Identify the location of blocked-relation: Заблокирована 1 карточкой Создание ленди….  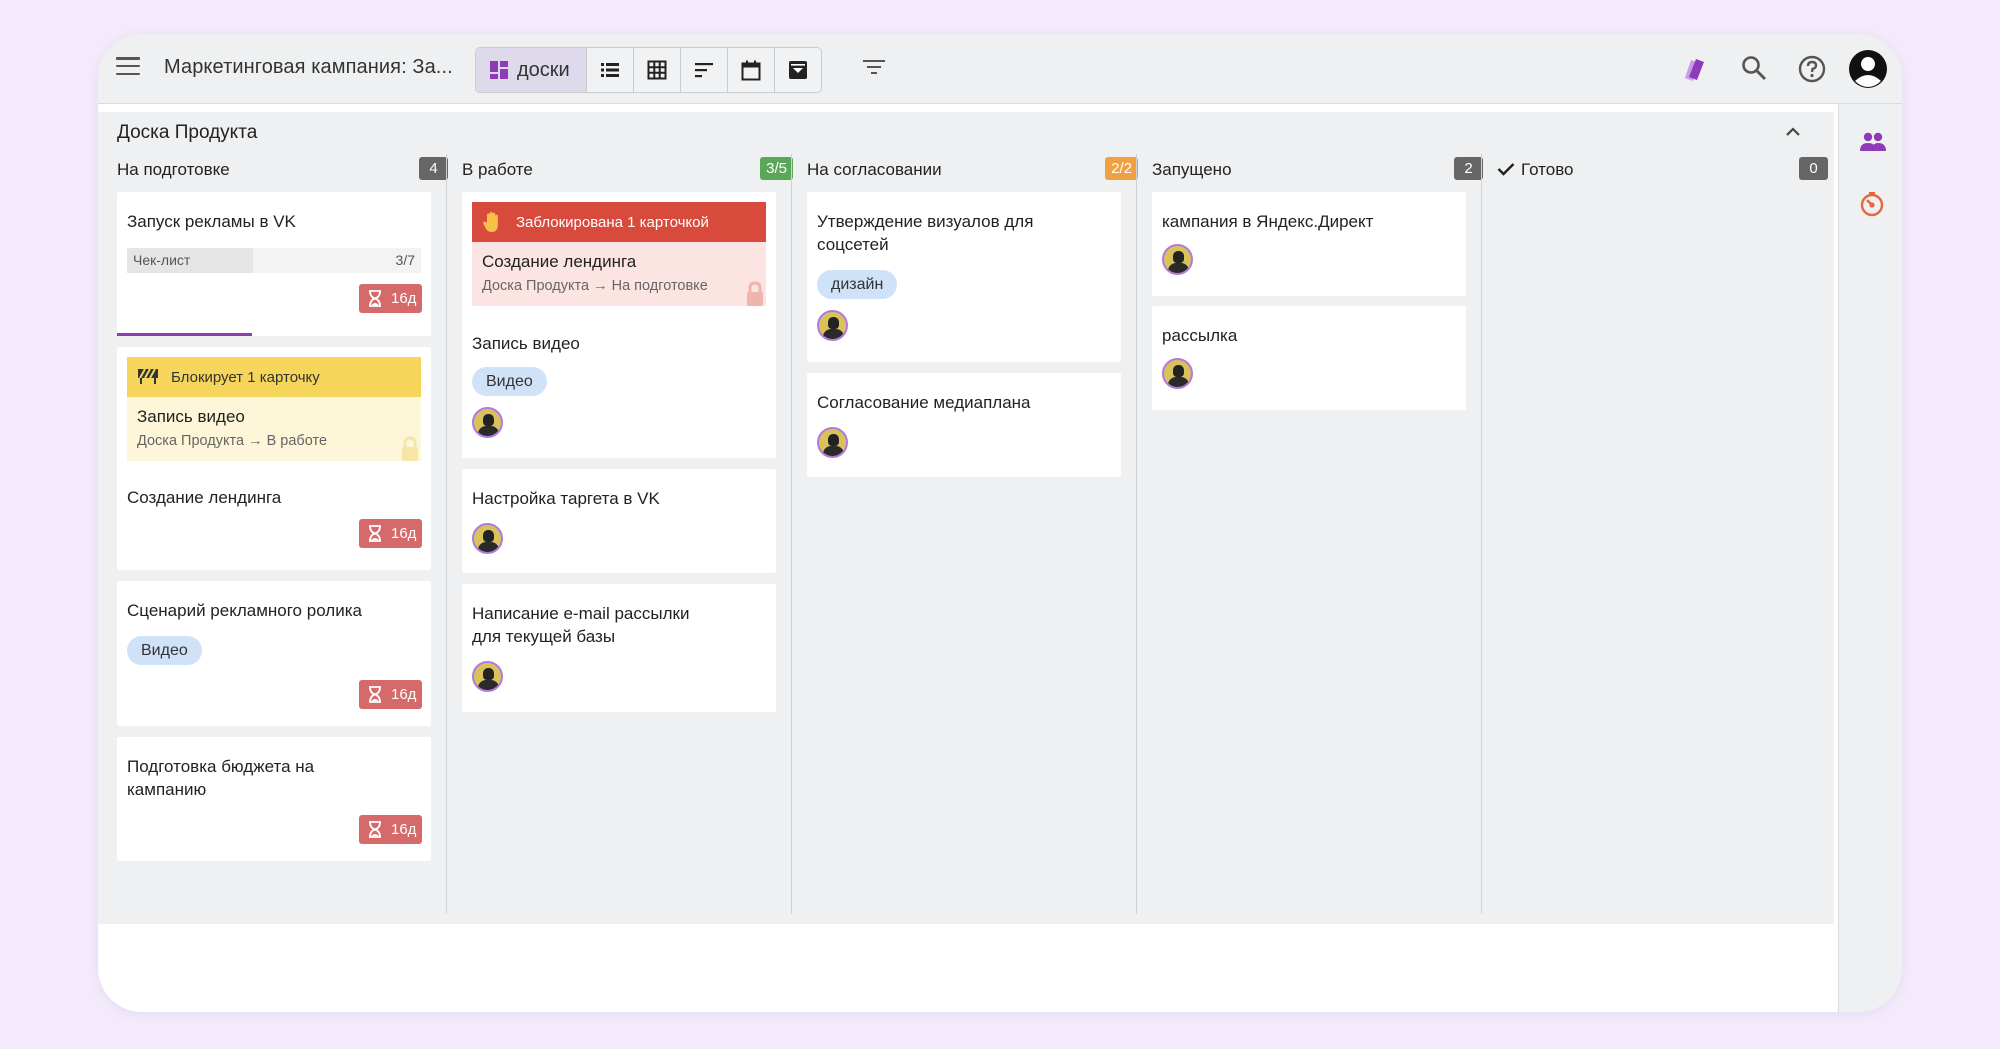
(619, 254).